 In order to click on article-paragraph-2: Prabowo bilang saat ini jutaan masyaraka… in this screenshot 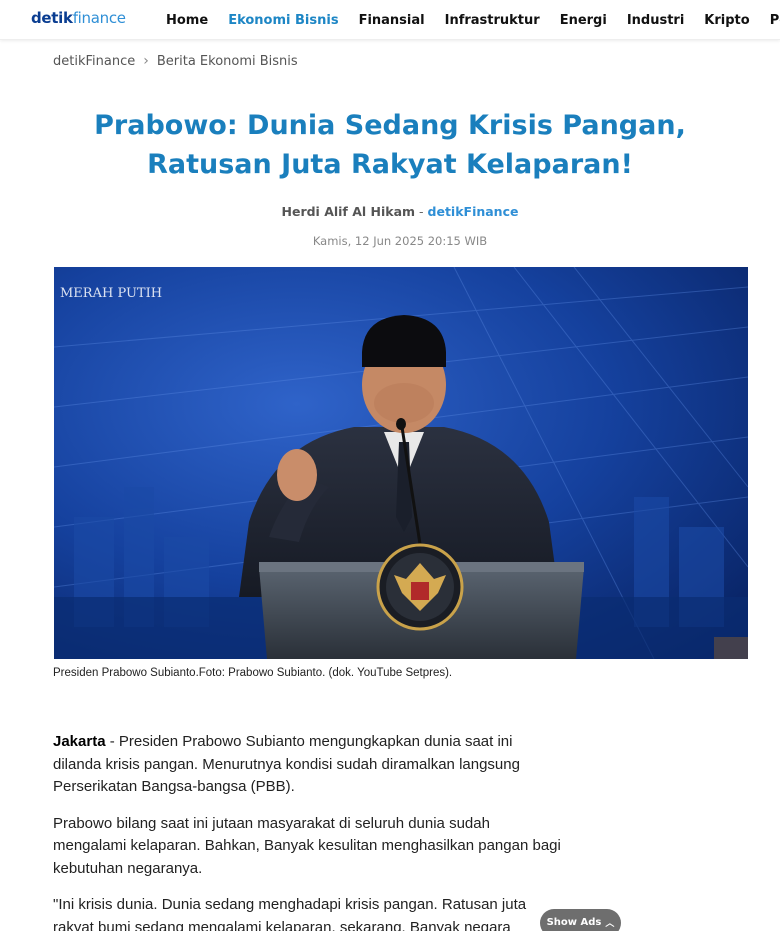, I will do `click(307, 845)`.